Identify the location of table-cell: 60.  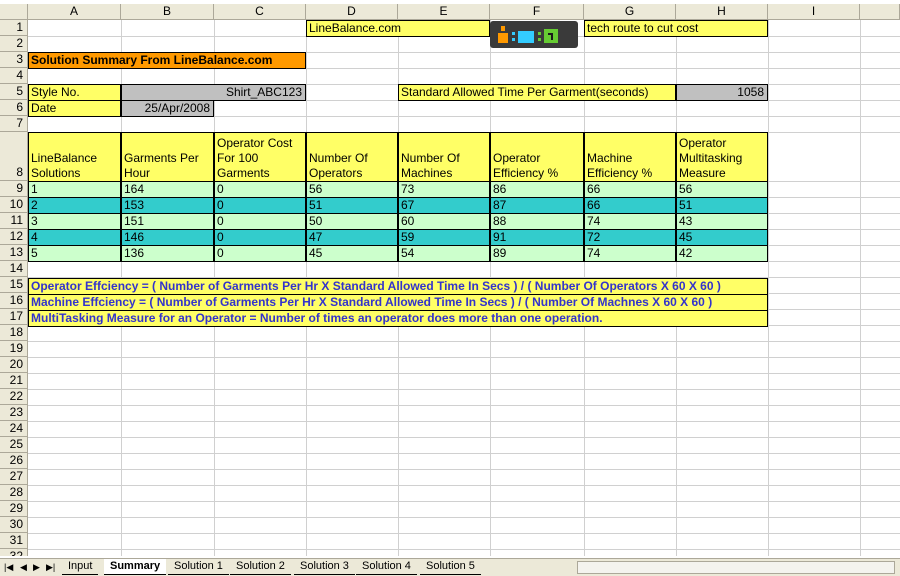
(444, 221).